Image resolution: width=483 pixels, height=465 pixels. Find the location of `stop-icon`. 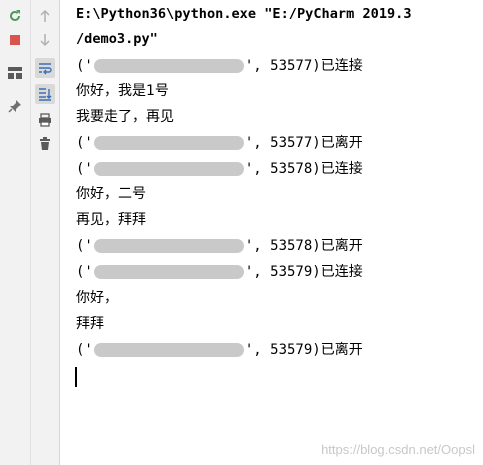

stop-icon is located at coordinates (15, 40).